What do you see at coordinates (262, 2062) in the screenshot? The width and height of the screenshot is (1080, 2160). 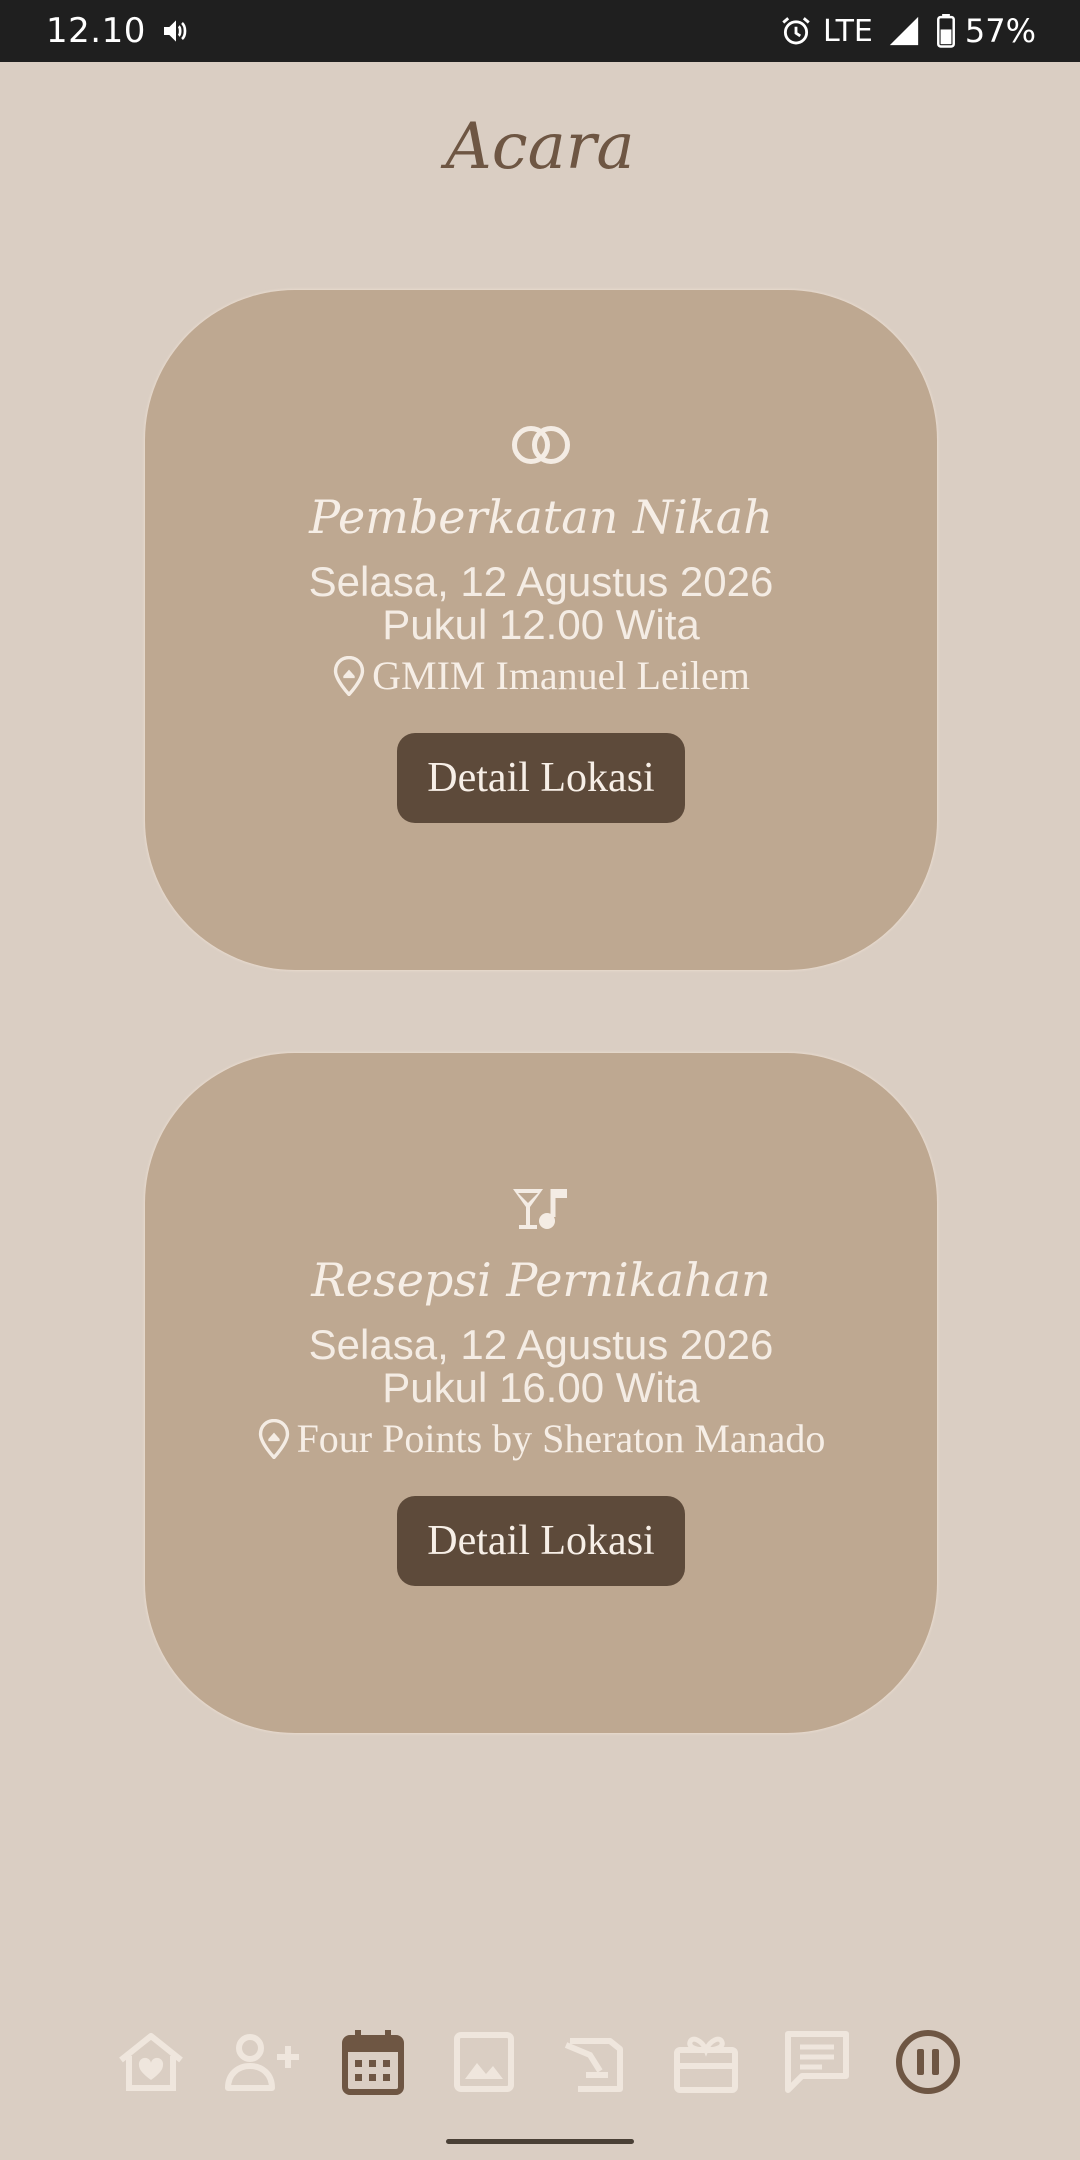 I see `add-person-icon` at bounding box center [262, 2062].